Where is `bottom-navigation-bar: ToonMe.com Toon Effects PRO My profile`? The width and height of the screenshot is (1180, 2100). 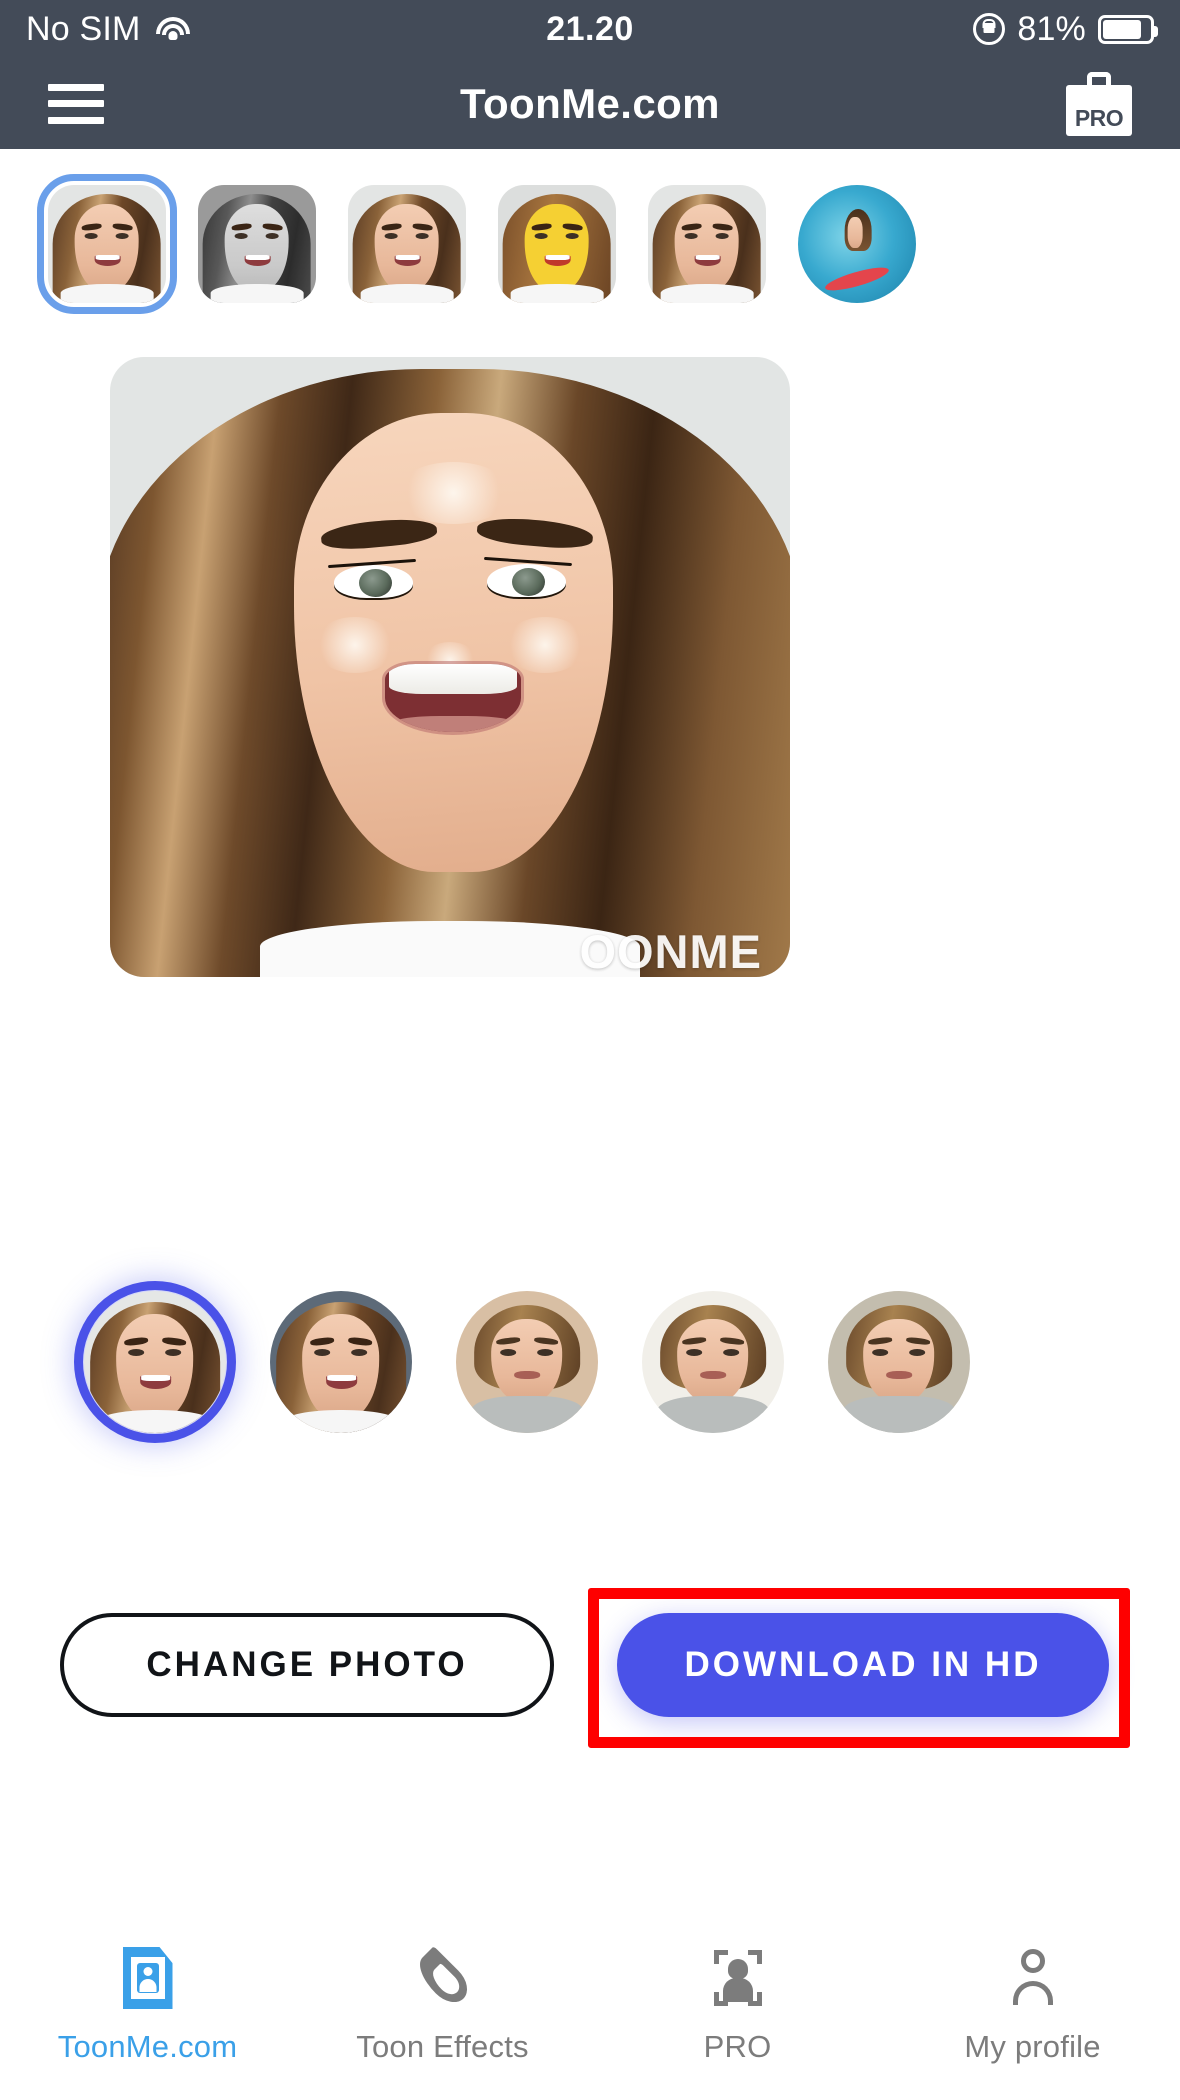 bottom-navigation-bar: ToonMe.com Toon Effects PRO My profile is located at coordinates (590, 2005).